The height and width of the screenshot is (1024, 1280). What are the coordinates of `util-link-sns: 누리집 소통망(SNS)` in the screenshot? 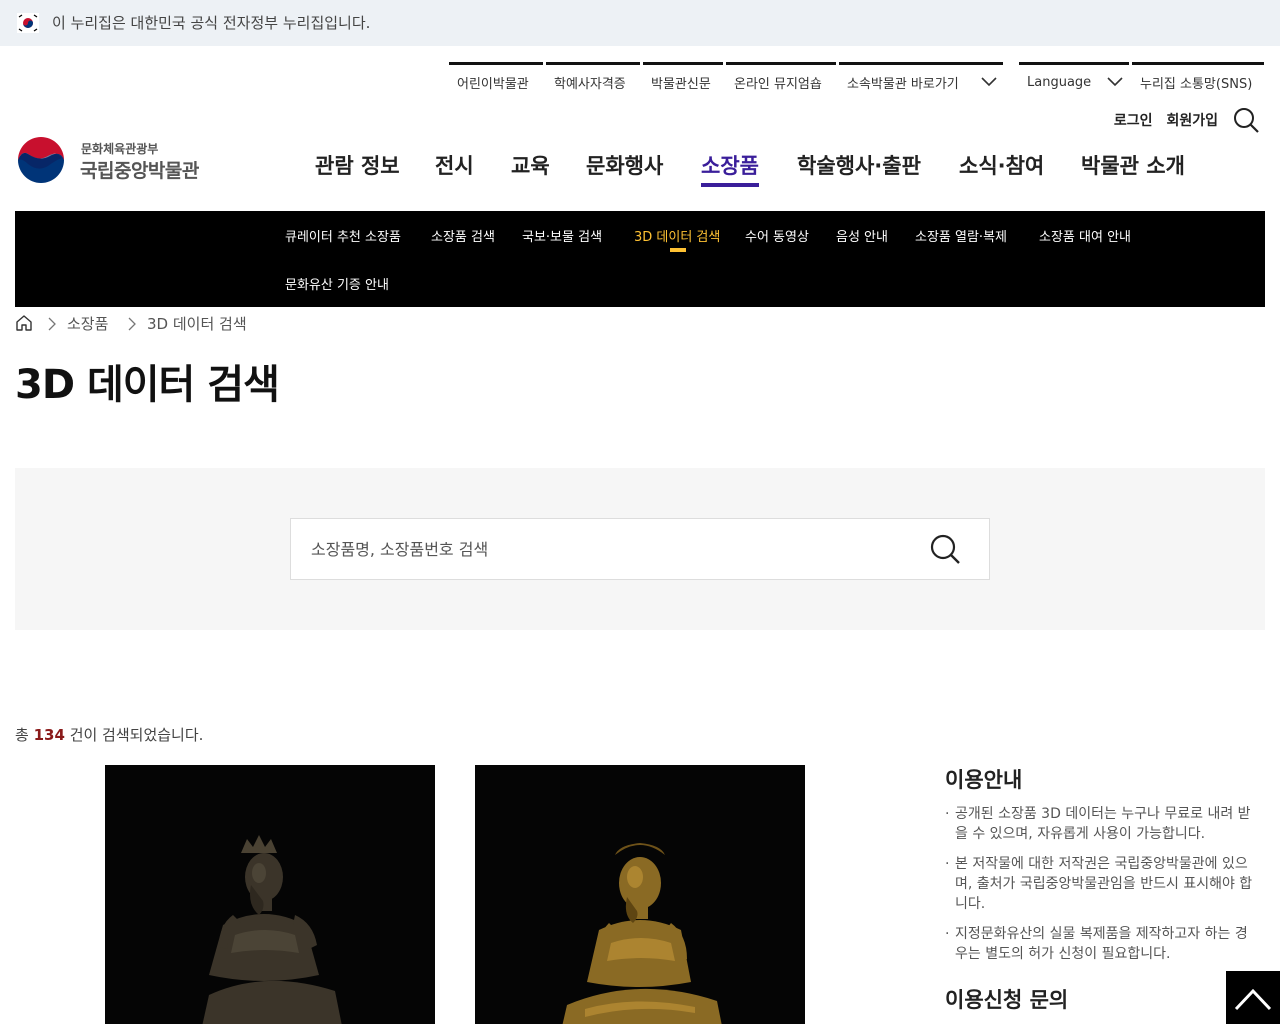 It's located at (1198, 81).